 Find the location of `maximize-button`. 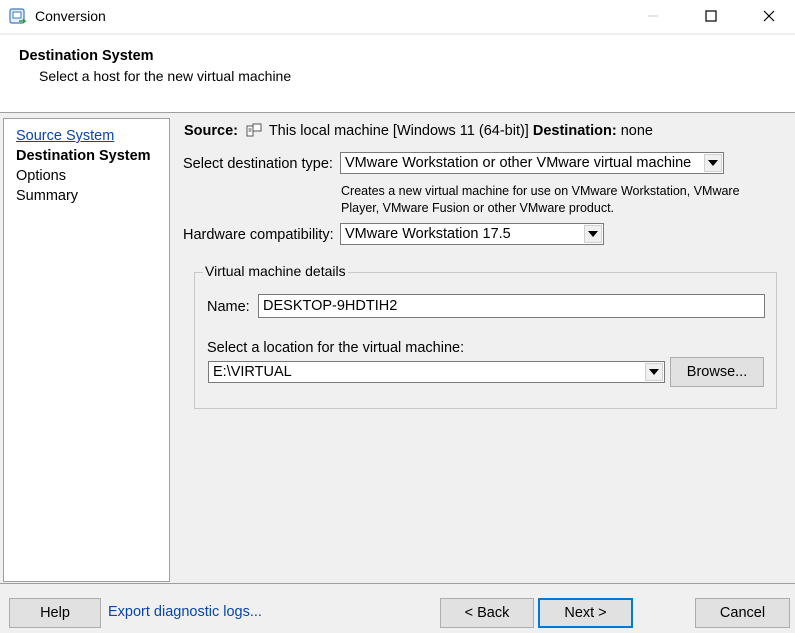

maximize-button is located at coordinates (711, 17).